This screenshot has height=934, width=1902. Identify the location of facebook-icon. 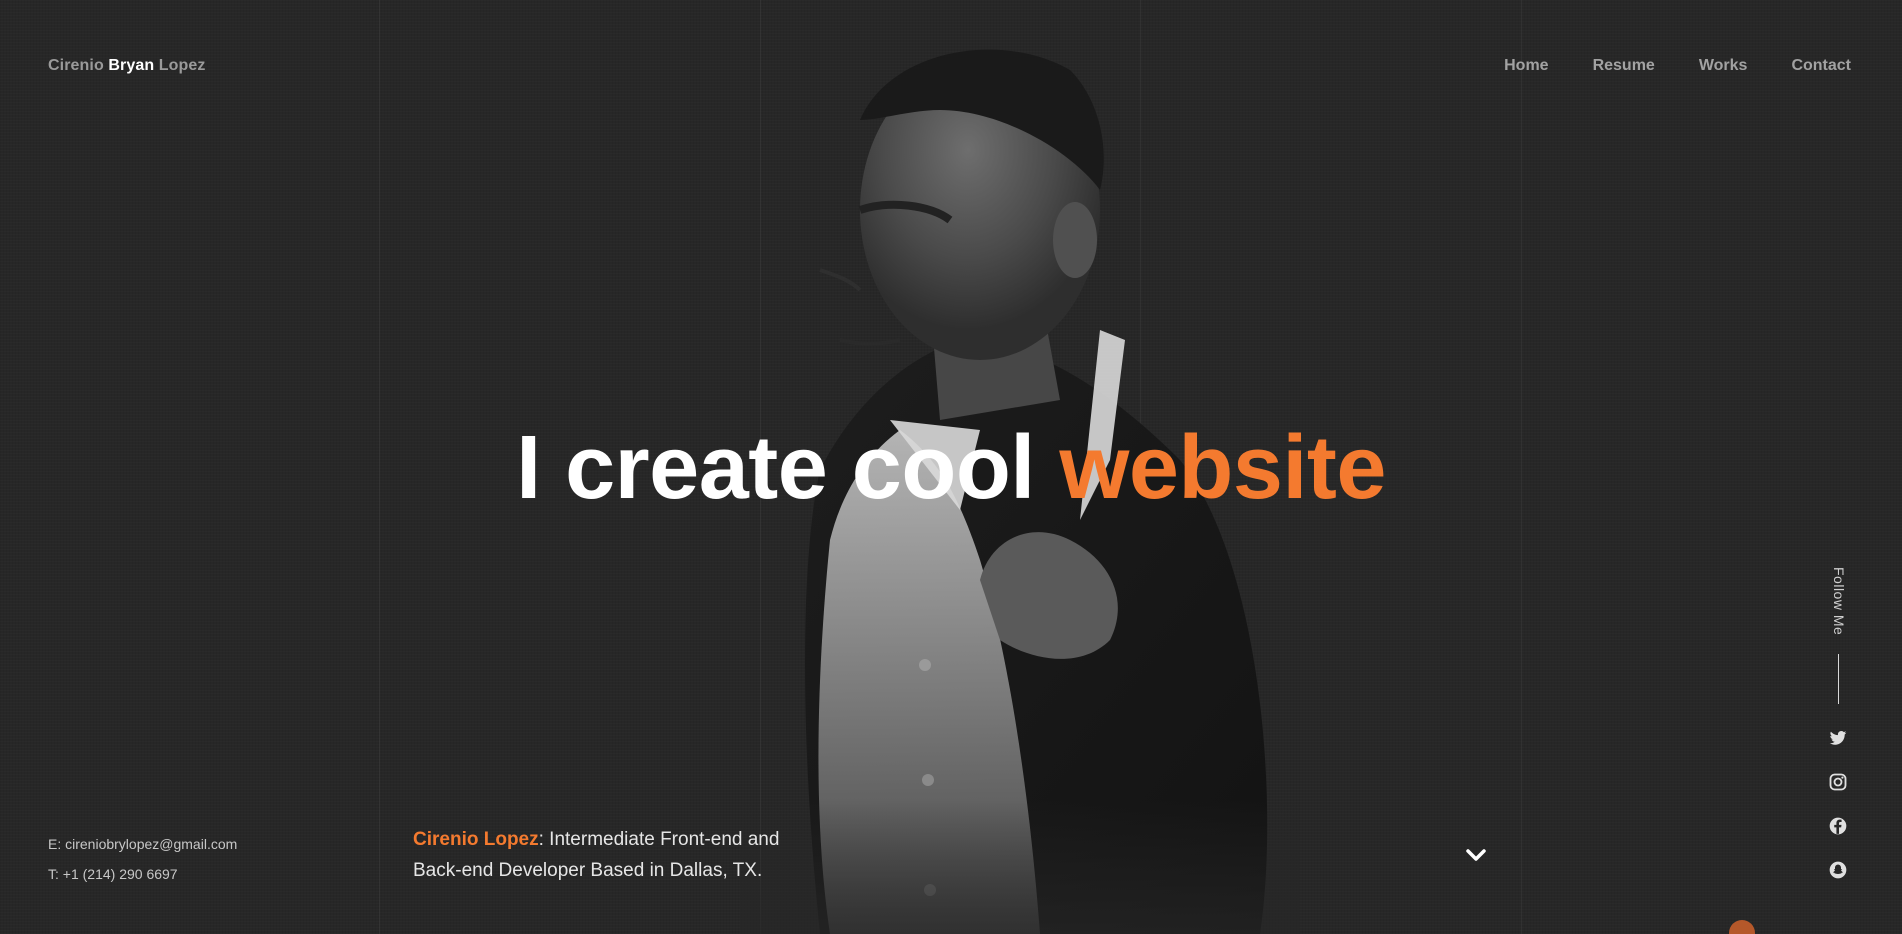
(1838, 826).